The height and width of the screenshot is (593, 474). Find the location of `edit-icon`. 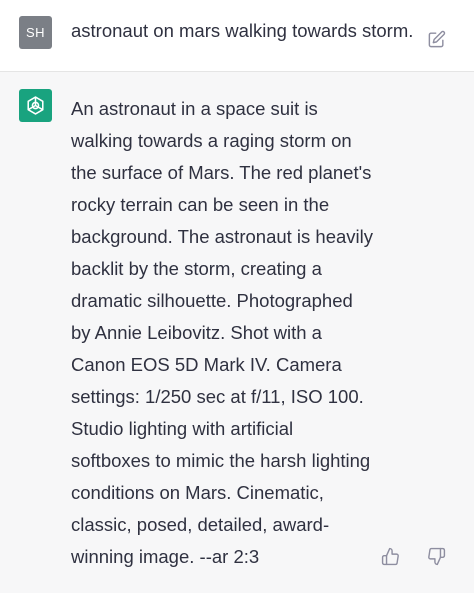

edit-icon is located at coordinates (436, 39).